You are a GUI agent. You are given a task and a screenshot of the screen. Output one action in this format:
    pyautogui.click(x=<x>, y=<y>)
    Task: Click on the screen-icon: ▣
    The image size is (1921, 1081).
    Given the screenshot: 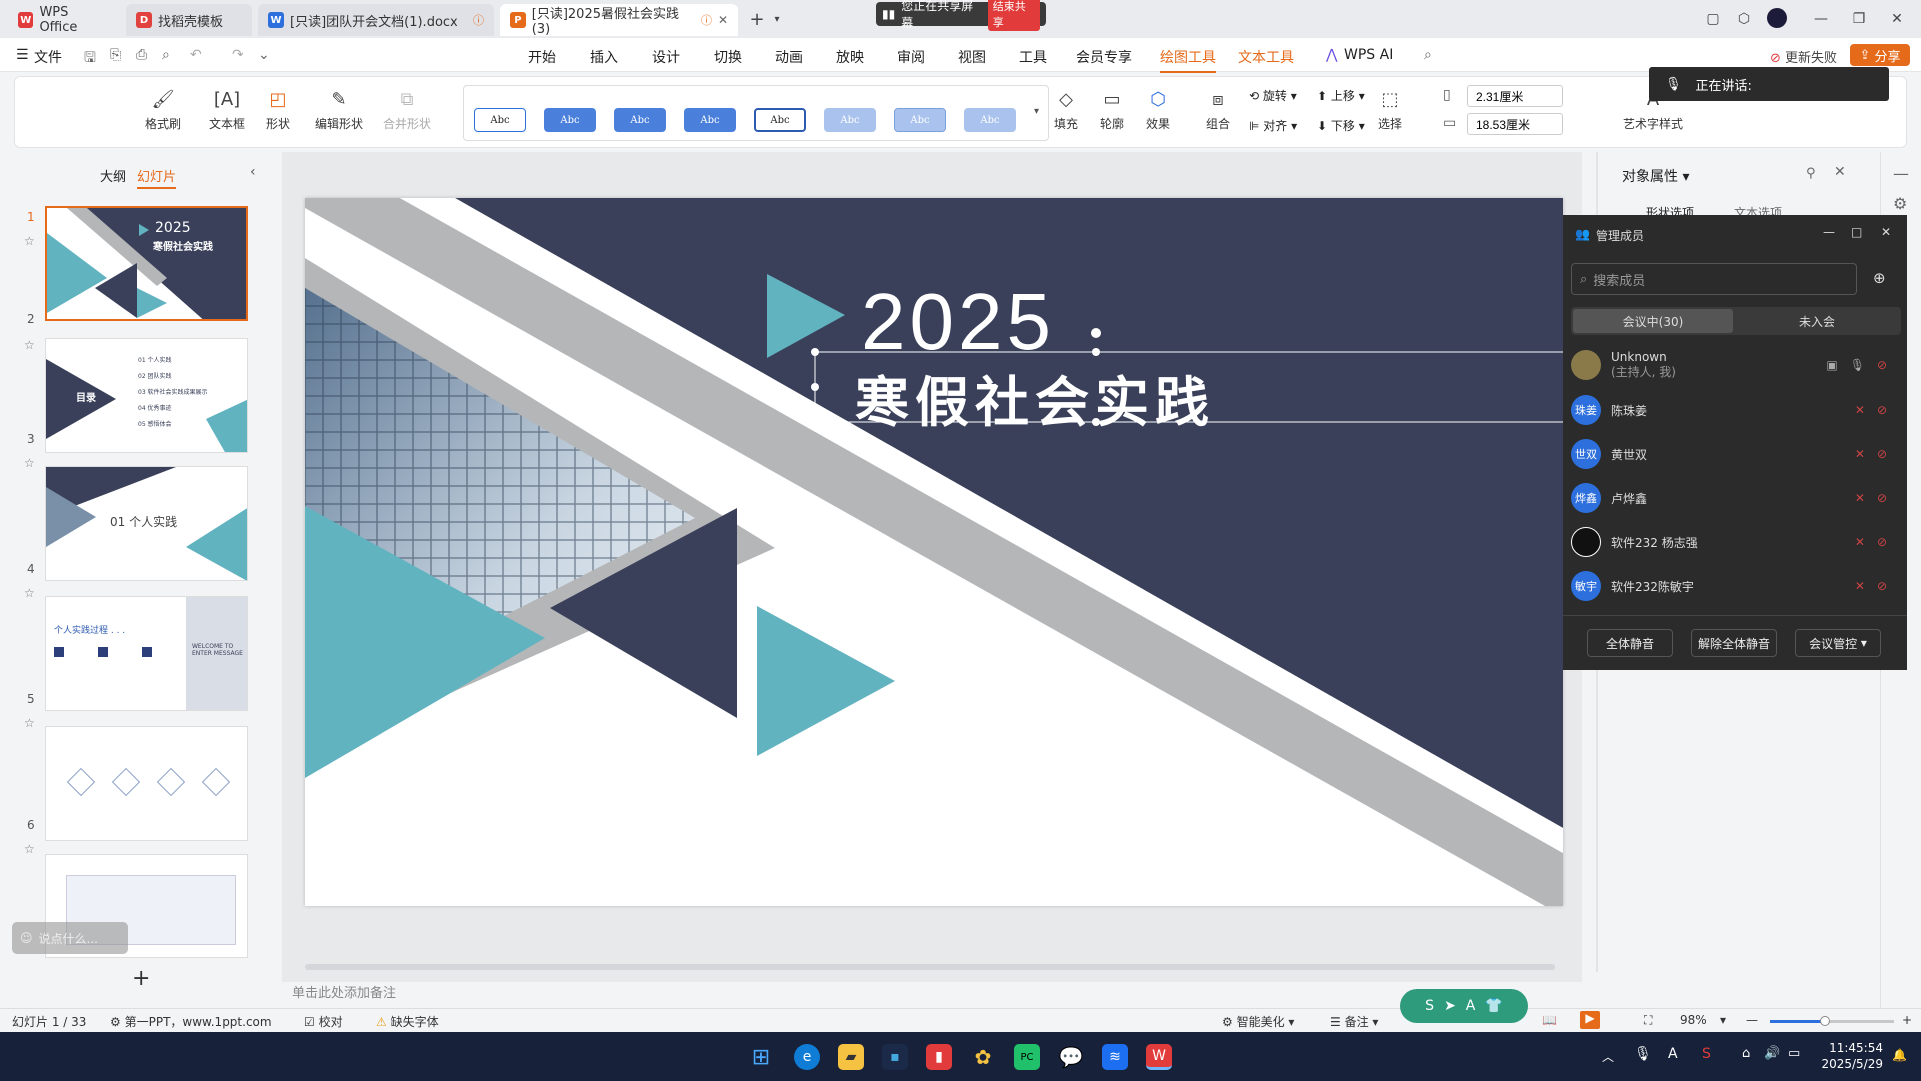 What is the action you would take?
    pyautogui.click(x=1831, y=365)
    